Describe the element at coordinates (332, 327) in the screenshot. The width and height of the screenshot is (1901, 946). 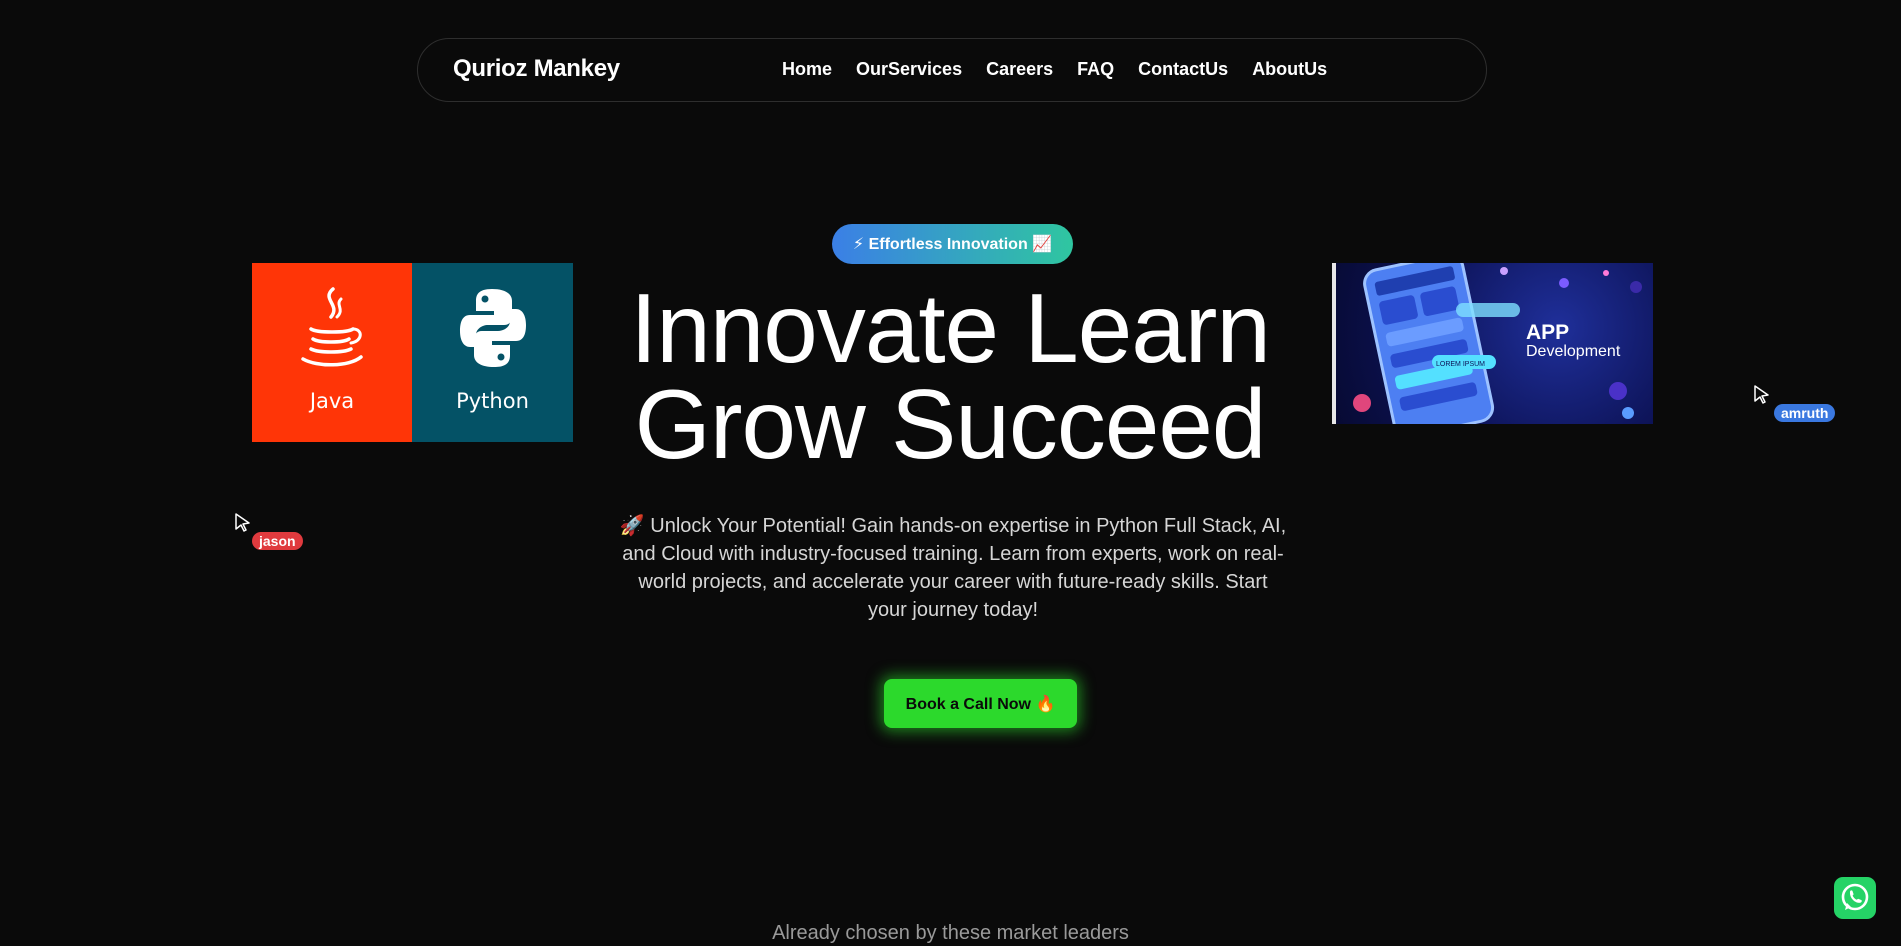
I see `java-cup-icon` at that location.